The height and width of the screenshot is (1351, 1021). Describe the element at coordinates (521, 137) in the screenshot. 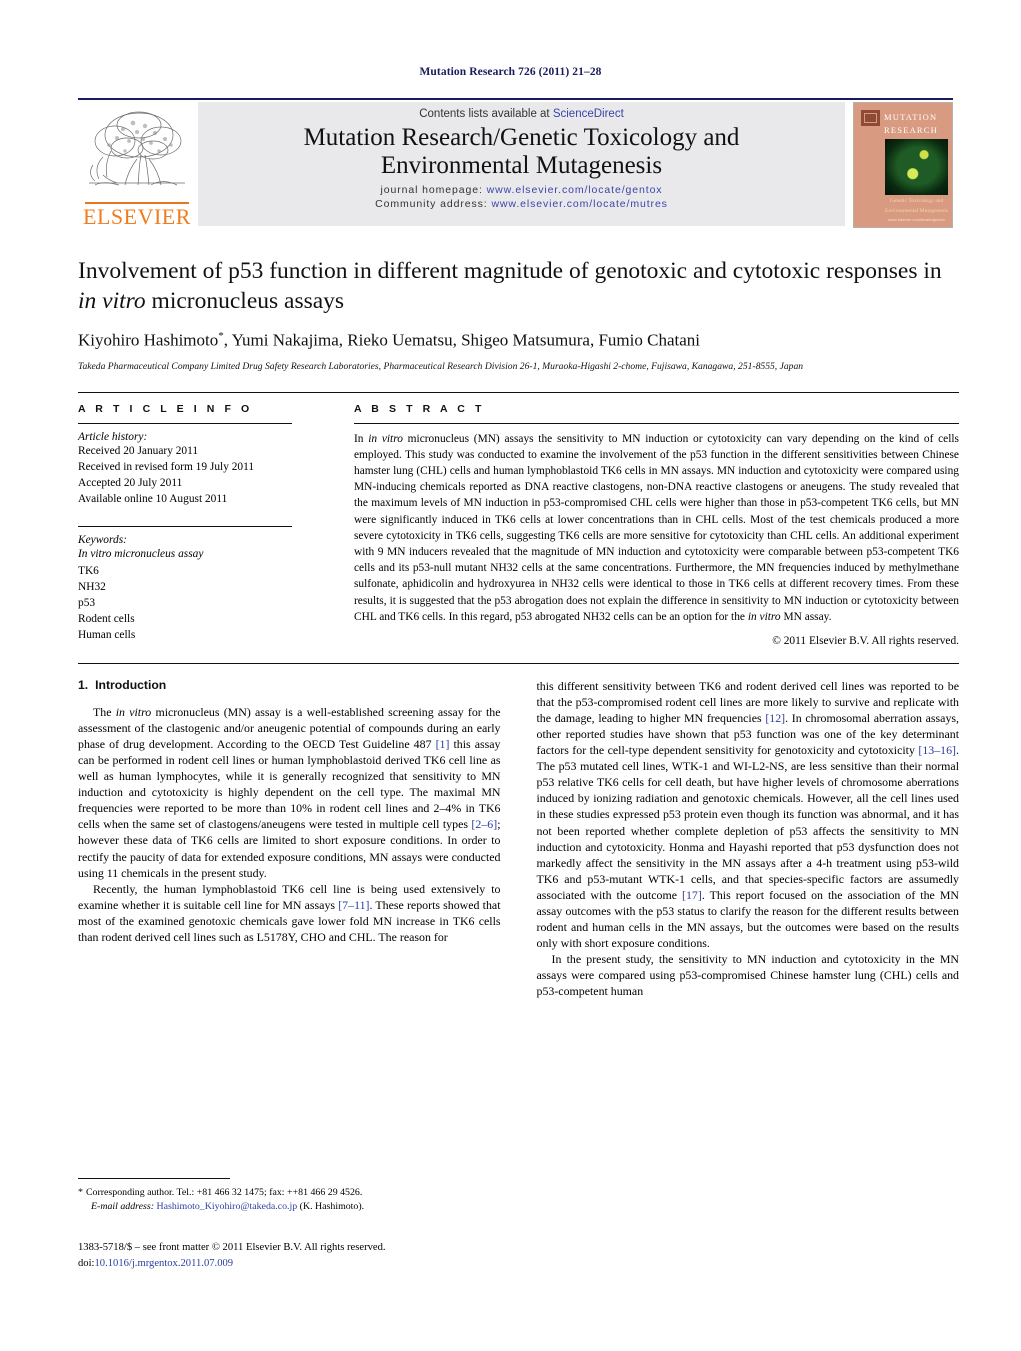

I see `journal-title-line-1: Mutation Research/Genetic Toxicology and` at that location.